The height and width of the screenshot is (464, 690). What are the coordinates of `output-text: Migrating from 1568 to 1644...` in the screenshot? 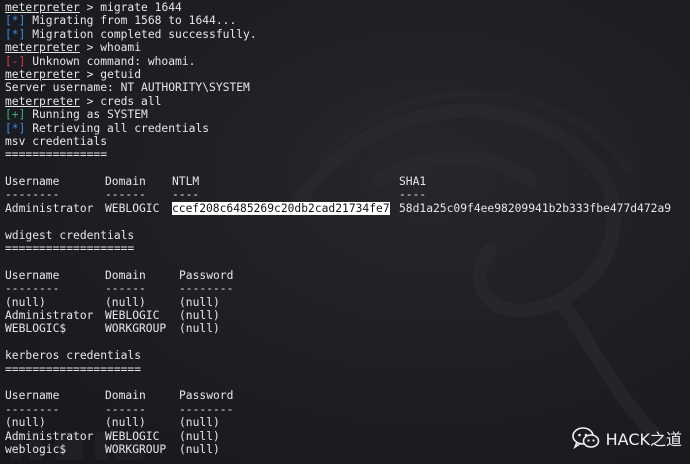 It's located at (131, 21).